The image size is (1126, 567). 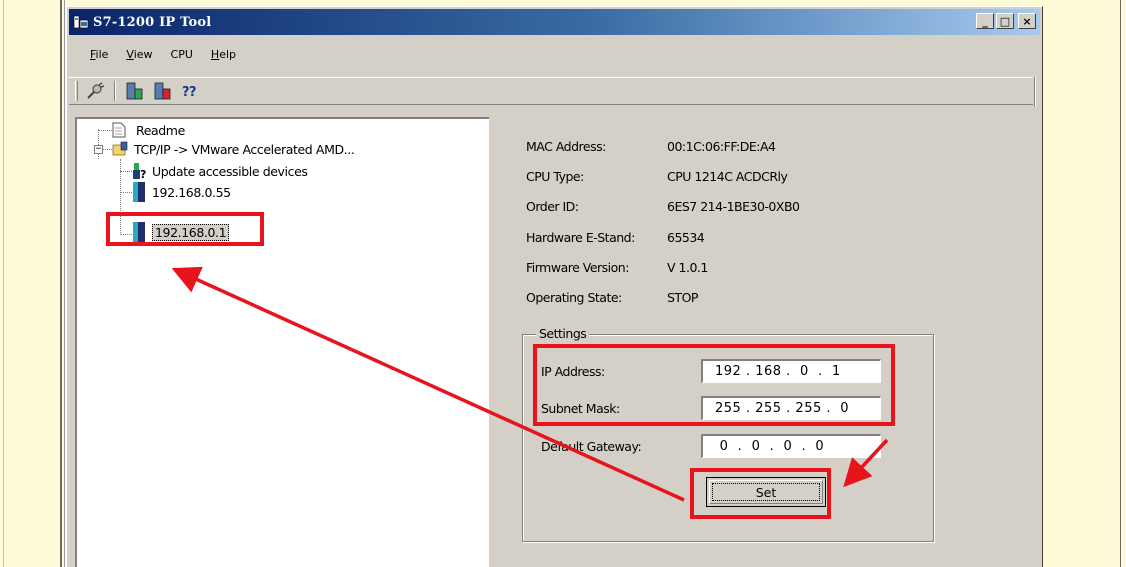 I want to click on toolbar-separator, so click(x=115, y=91).